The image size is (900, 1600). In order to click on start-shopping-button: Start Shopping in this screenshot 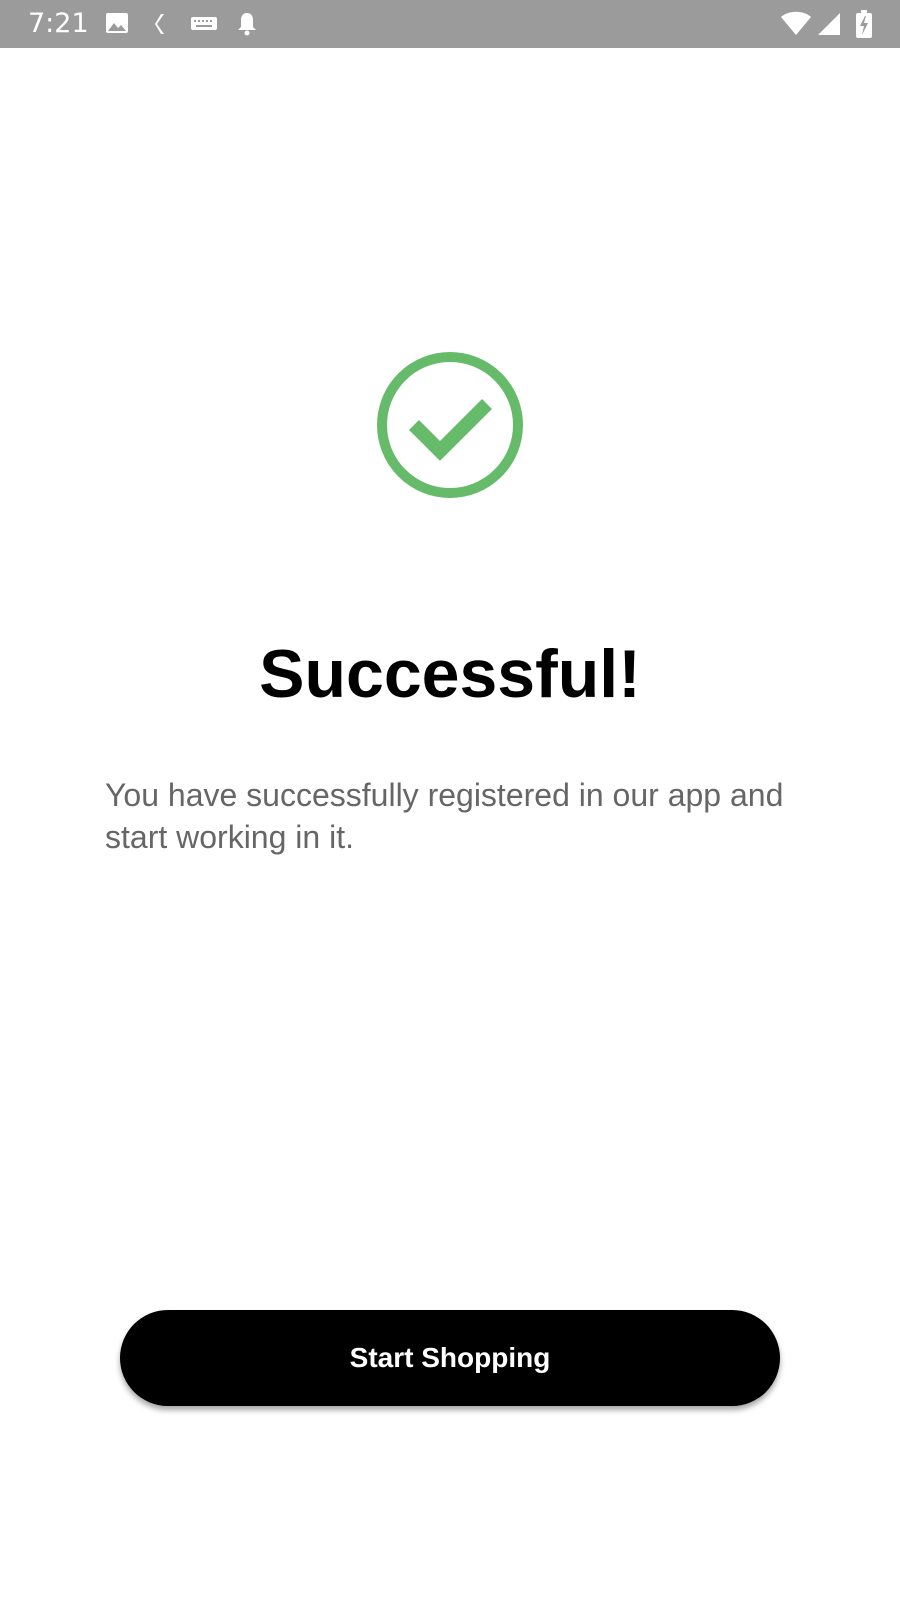, I will do `click(450, 1358)`.